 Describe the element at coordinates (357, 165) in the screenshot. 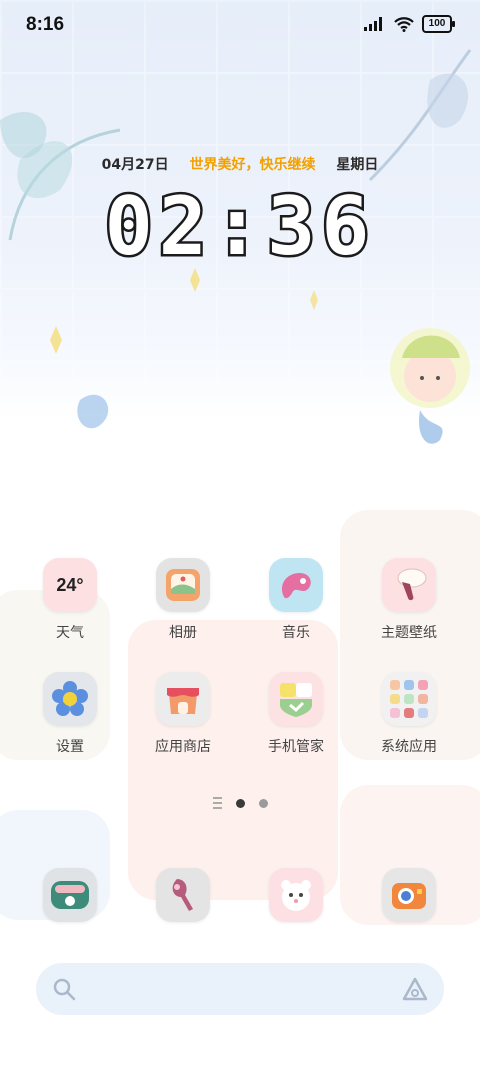

I see `weekday-text: 星期日` at that location.